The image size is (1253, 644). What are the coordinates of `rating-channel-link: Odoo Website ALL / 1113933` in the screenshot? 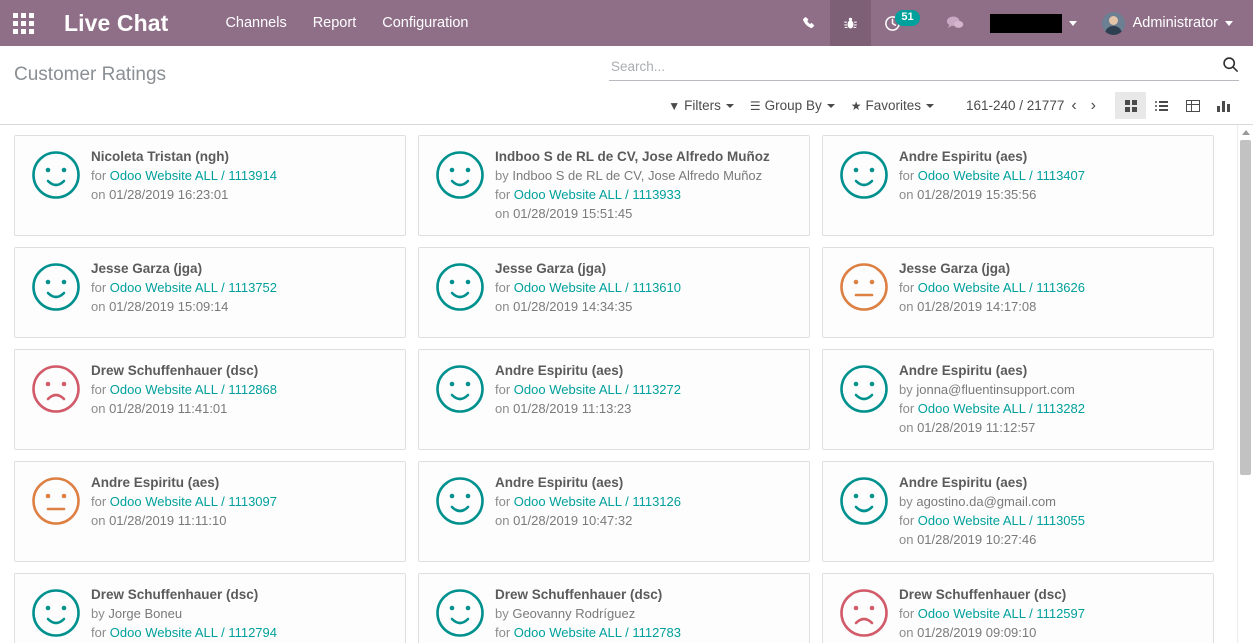 It's located at (597, 194).